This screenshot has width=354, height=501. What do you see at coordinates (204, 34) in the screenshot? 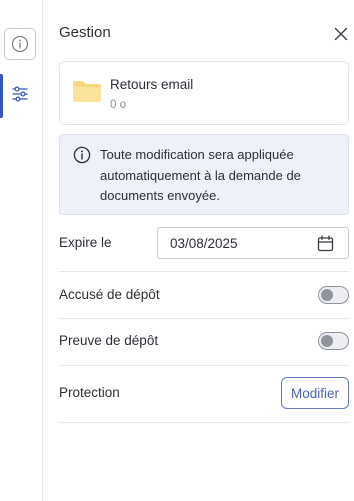
I see `panel-header: Gestion` at bounding box center [204, 34].